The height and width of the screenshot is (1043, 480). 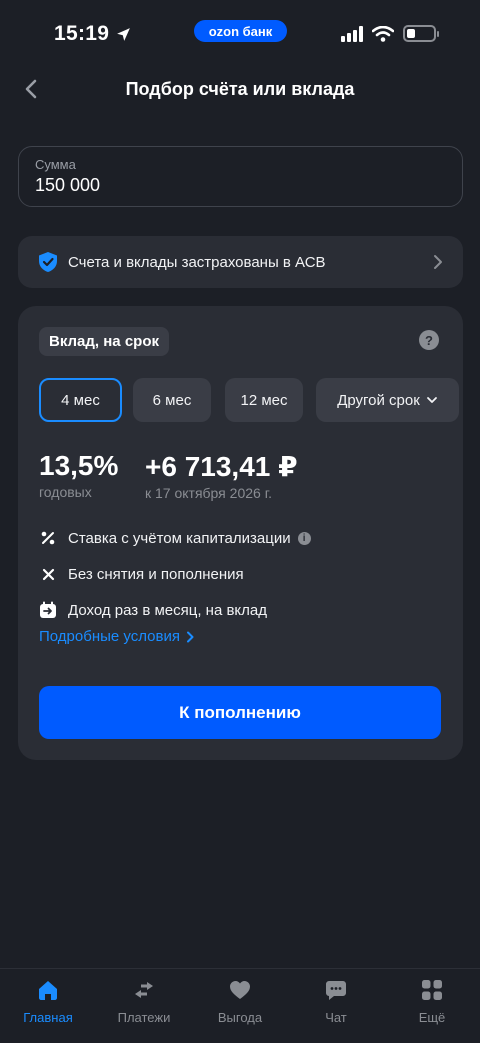 I want to click on tab-label: Главная, so click(x=48, y=1017).